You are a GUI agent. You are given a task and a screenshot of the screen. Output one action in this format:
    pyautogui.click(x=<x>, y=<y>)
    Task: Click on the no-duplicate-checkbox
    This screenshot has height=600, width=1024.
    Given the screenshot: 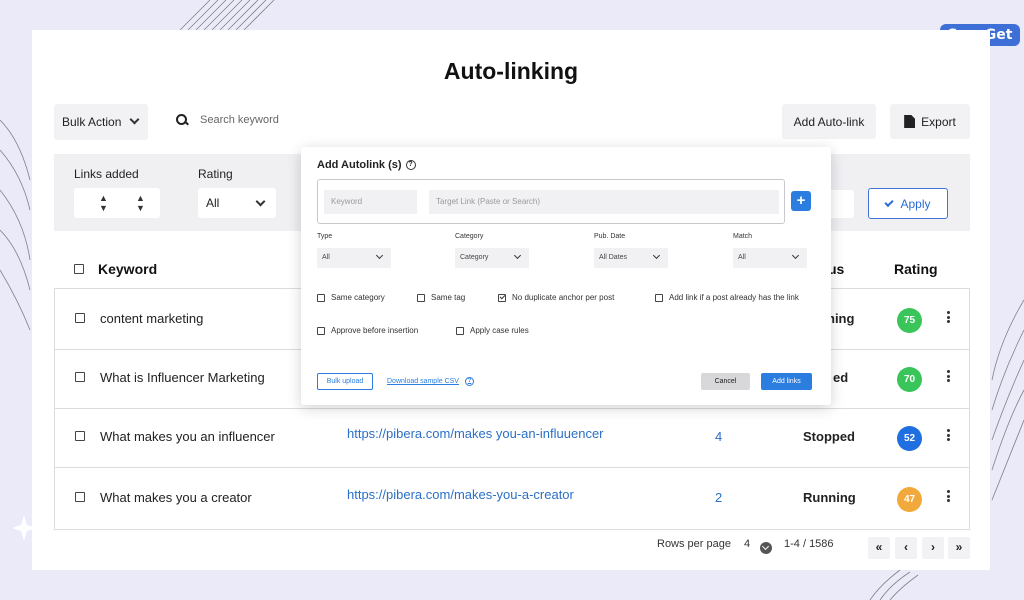 What is the action you would take?
    pyautogui.click(x=502, y=297)
    